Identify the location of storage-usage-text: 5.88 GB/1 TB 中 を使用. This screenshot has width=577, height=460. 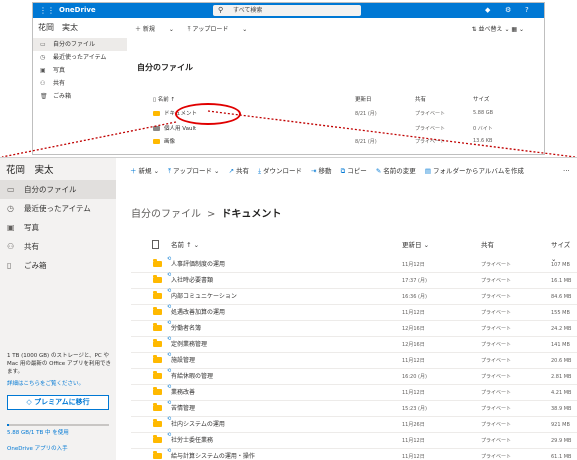
(38, 432).